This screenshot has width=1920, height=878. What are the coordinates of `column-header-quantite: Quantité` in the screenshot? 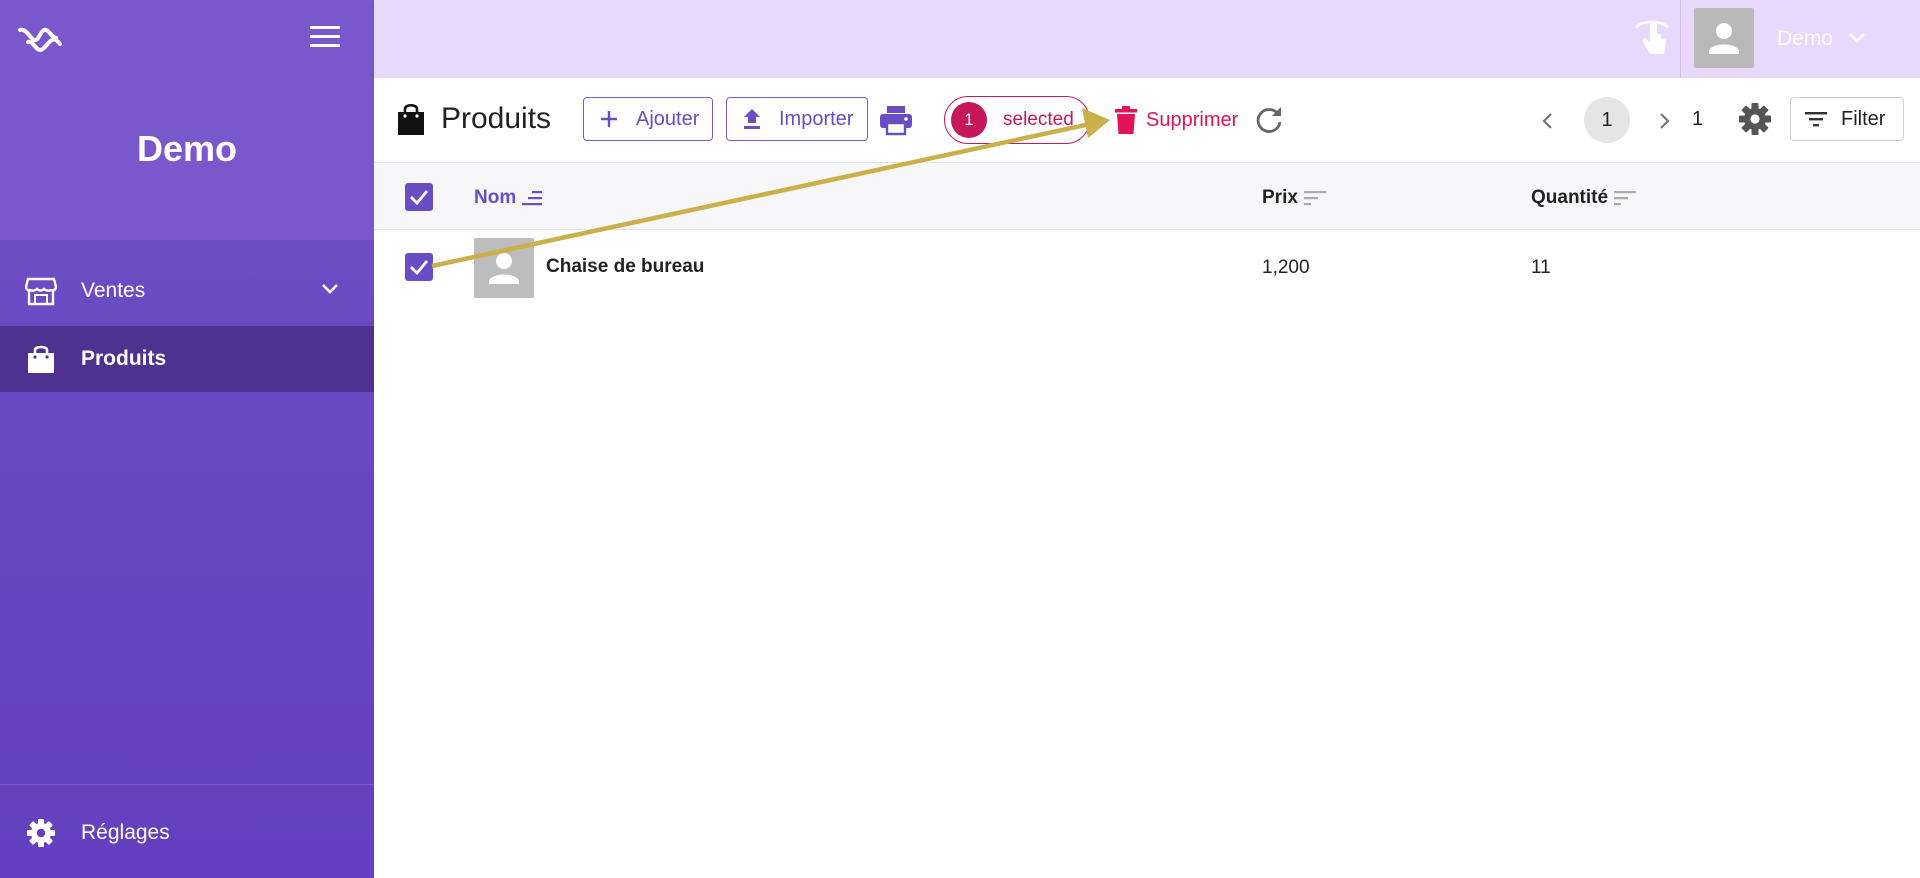 It's located at (1584, 198).